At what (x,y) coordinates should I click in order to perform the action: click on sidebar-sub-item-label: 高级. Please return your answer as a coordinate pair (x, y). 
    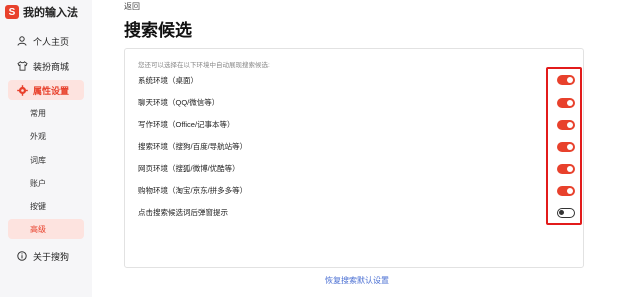
    Looking at the image, I should click on (38, 229).